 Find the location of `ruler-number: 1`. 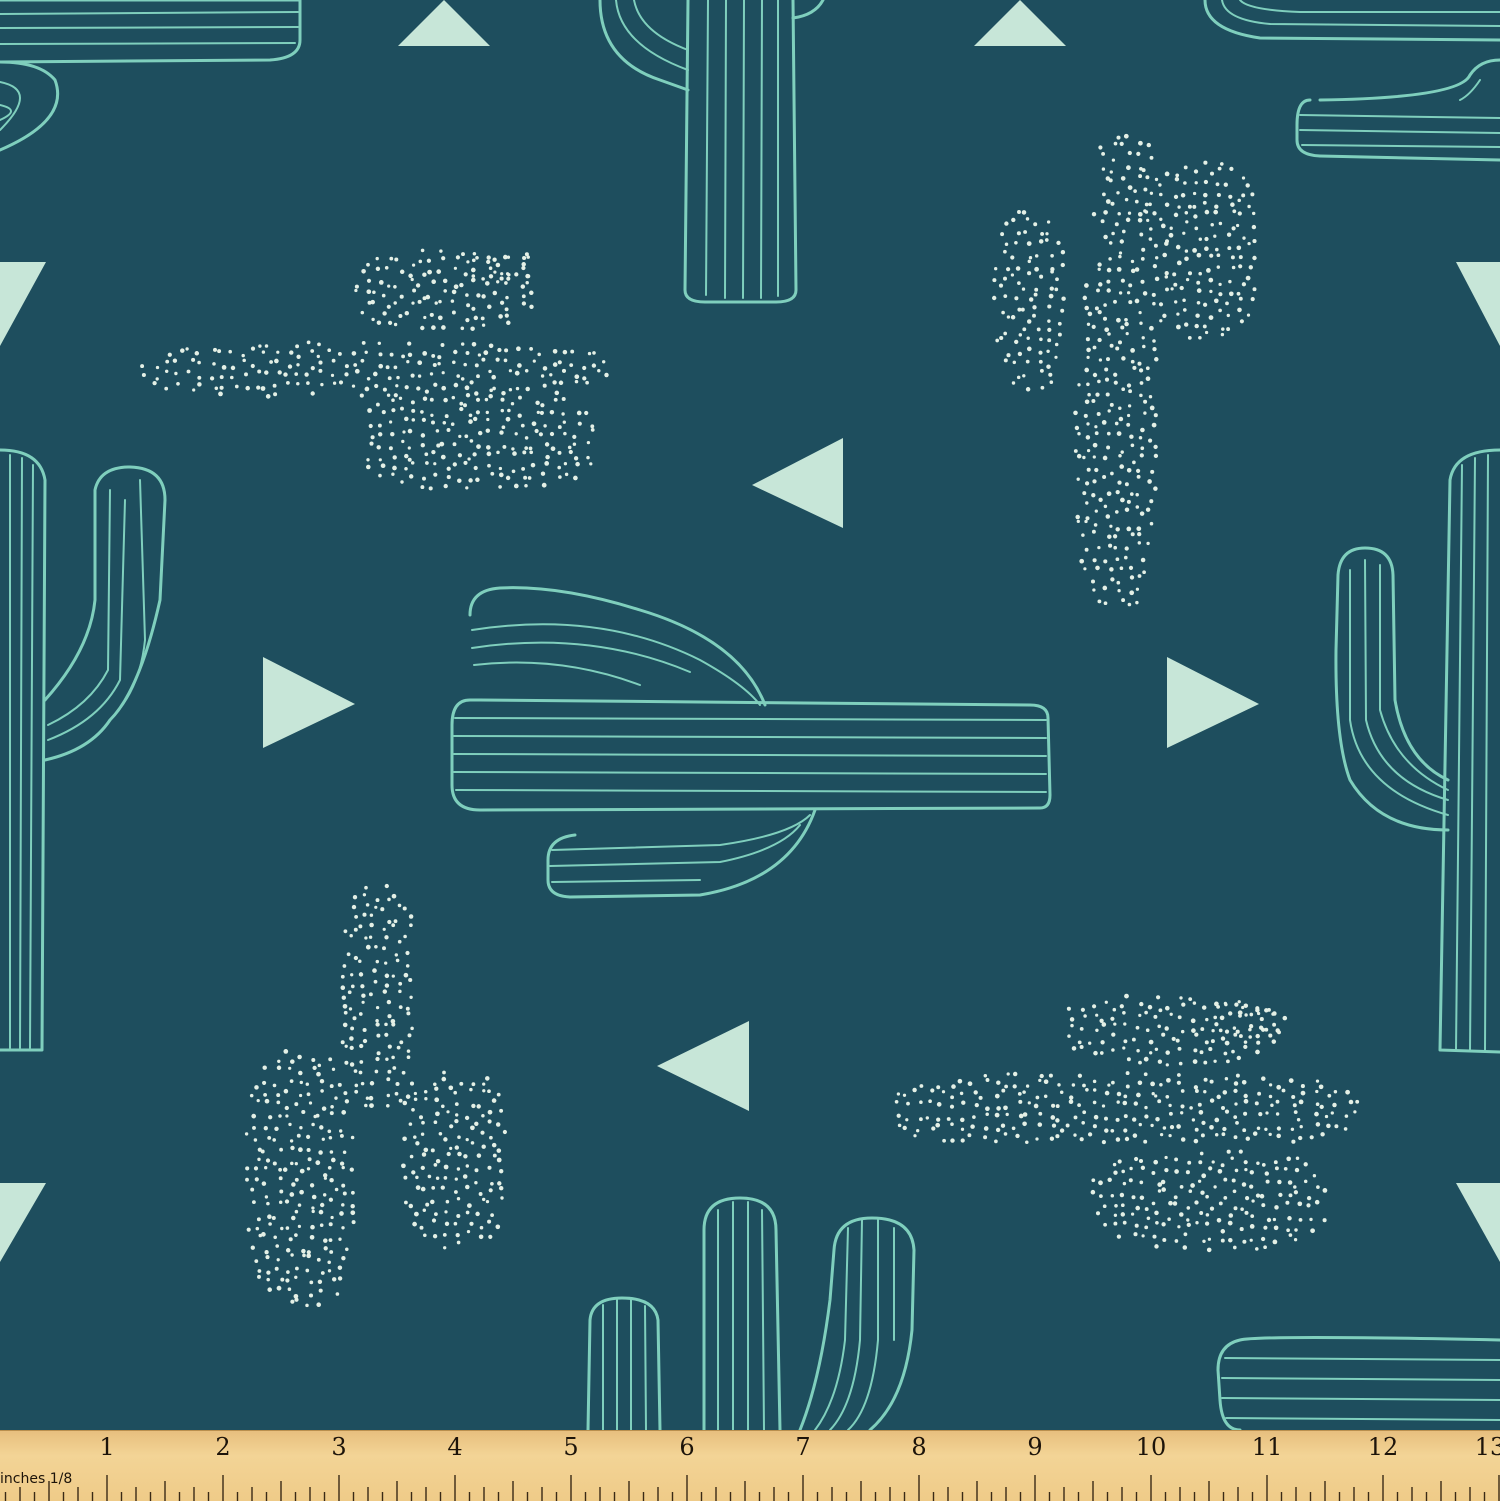

ruler-number: 1 is located at coordinates (107, 1447).